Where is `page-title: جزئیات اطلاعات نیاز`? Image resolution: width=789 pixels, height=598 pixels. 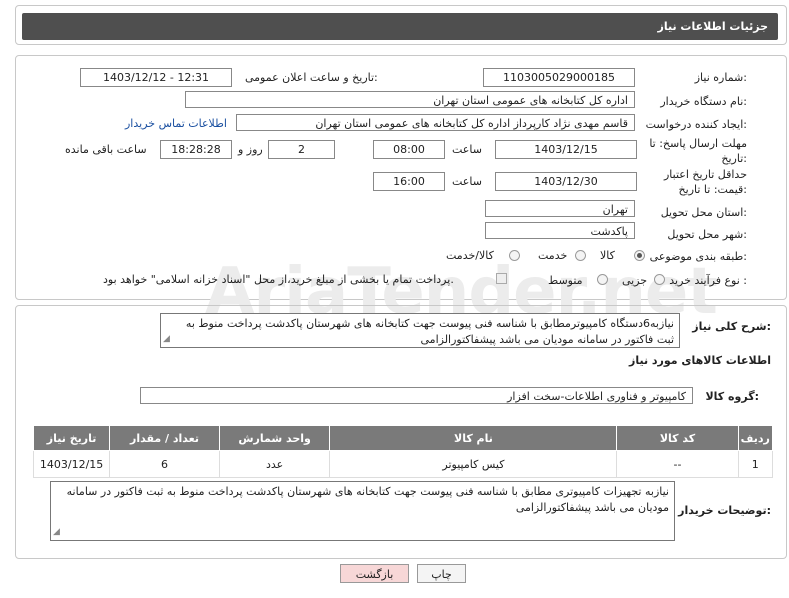 page-title: جزئیات اطلاعات نیاز is located at coordinates (713, 26).